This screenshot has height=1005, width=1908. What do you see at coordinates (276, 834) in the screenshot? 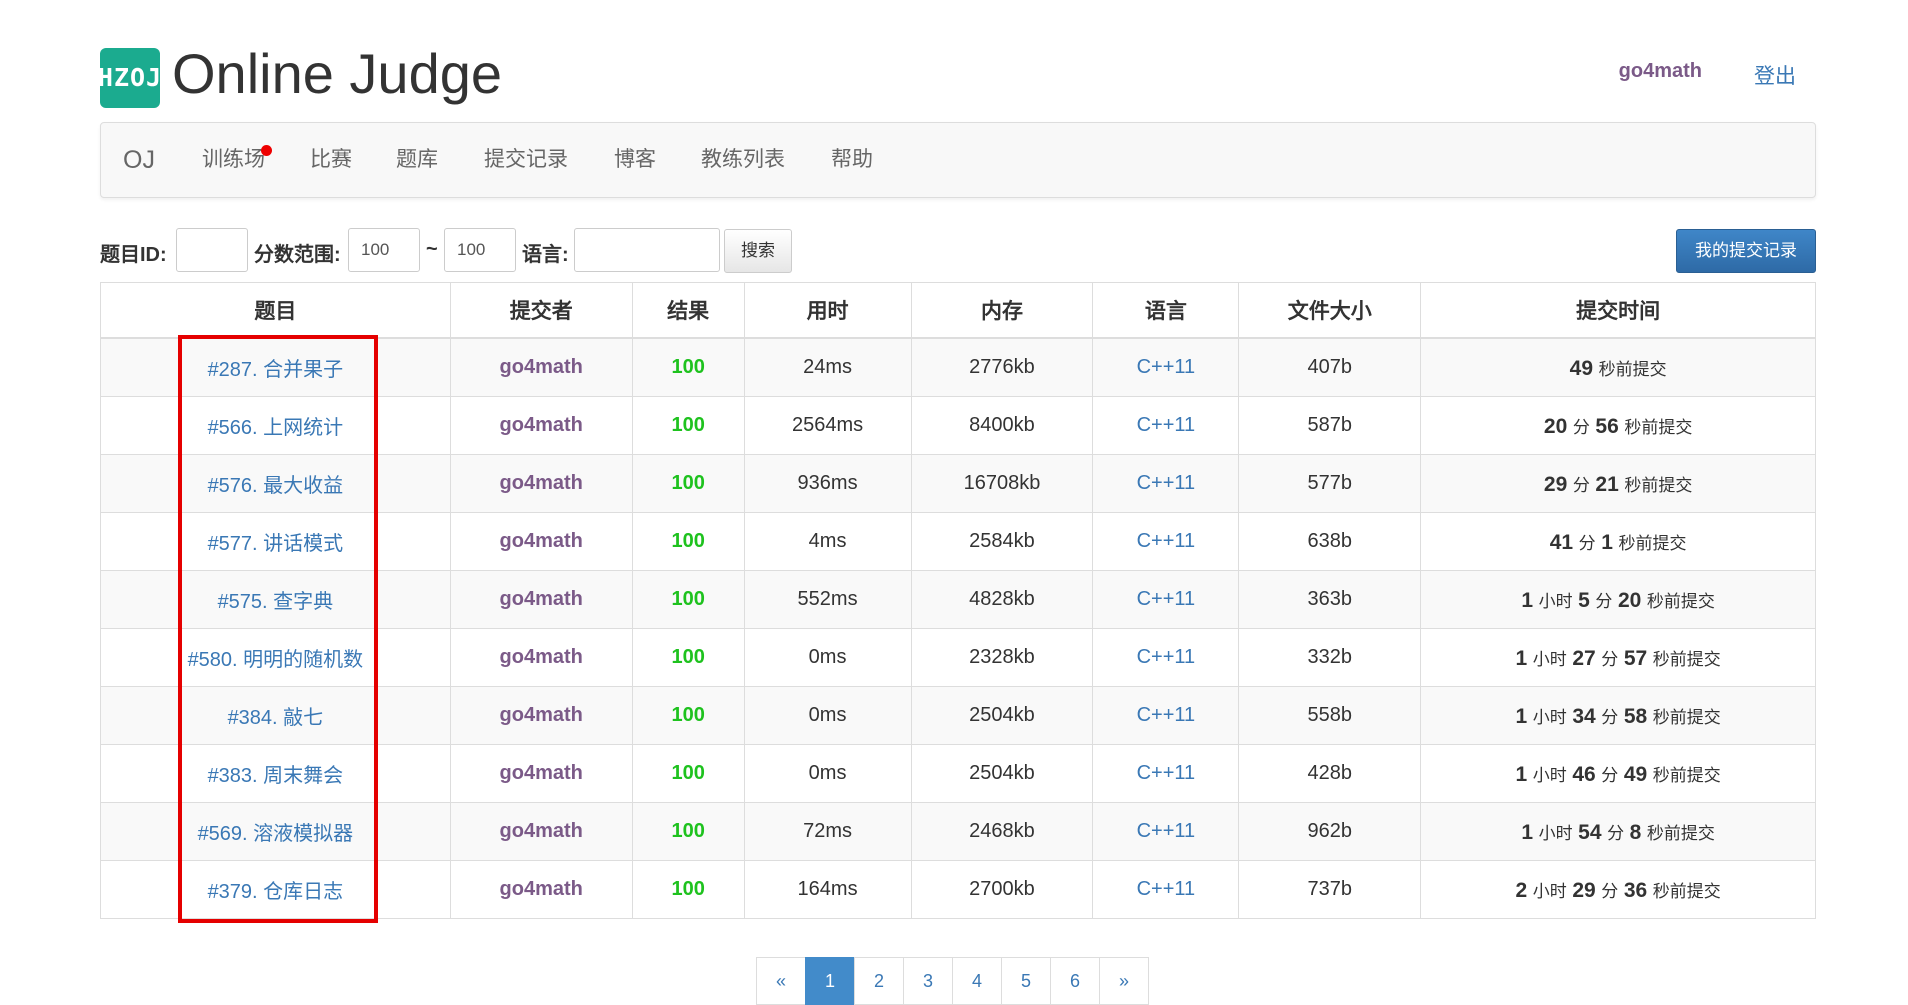
I see `problem-link: #569. 溶液模拟器` at bounding box center [276, 834].